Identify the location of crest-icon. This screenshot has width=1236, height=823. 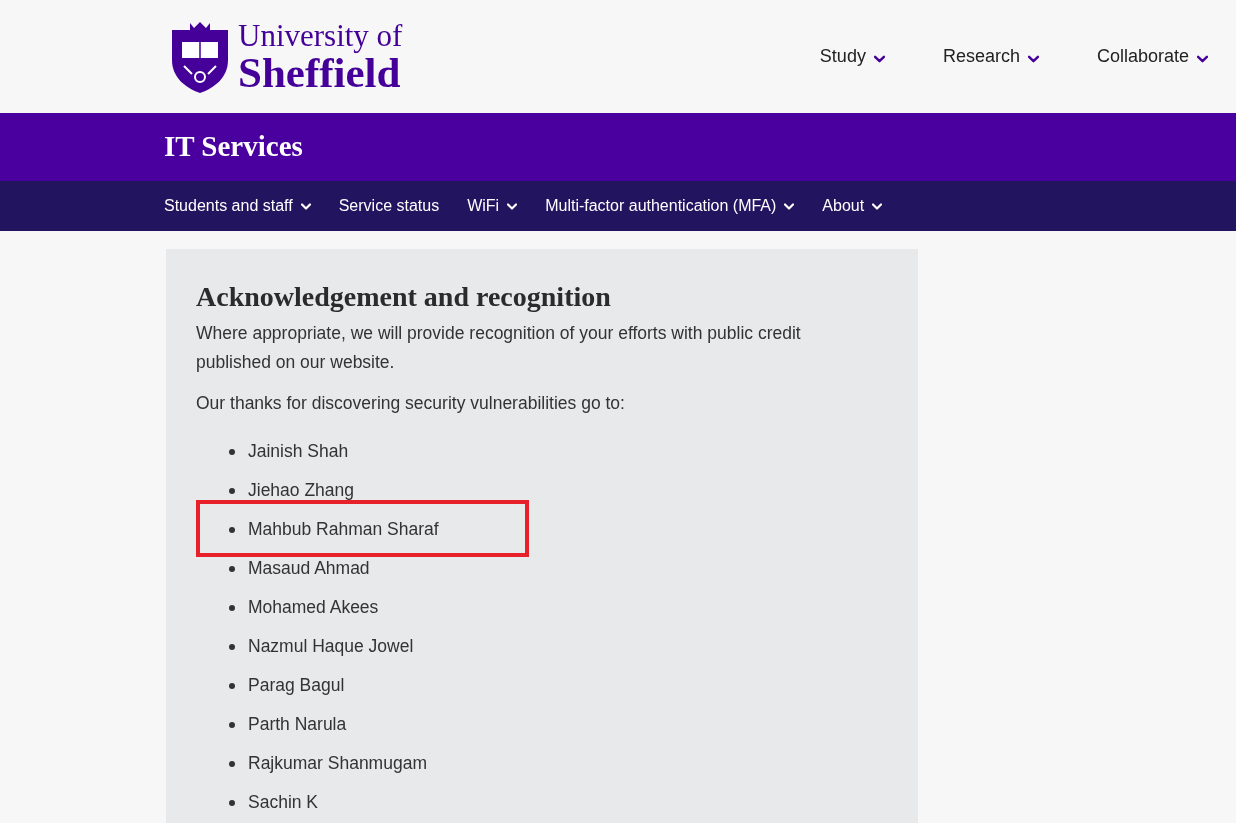
(200, 56).